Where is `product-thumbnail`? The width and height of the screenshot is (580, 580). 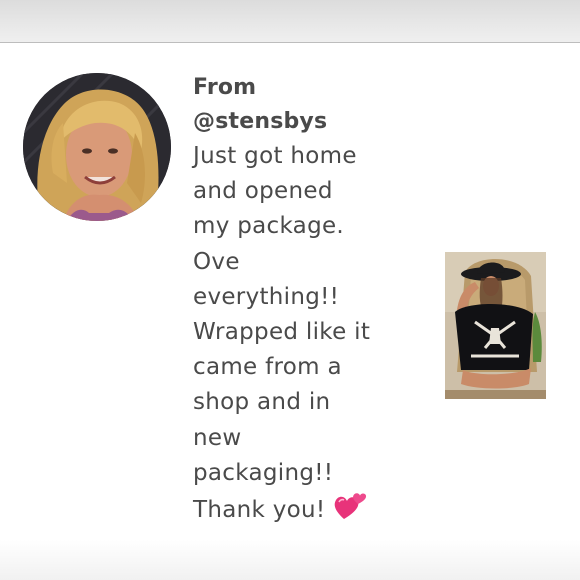 product-thumbnail is located at coordinates (495, 325).